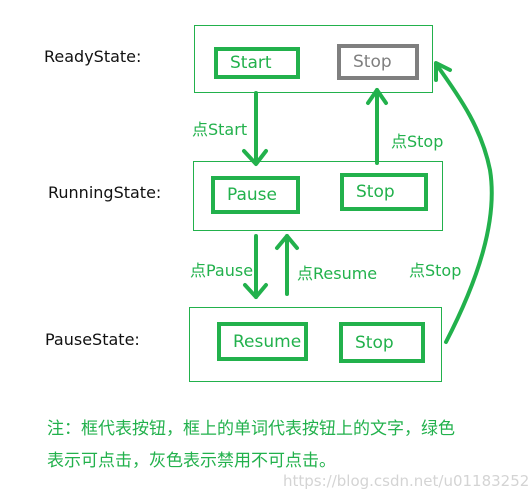 Image resolution: width=529 pixels, height=501 pixels. Describe the element at coordinates (255, 128) in the screenshot. I see `arrow-start-ready-to-running` at that location.